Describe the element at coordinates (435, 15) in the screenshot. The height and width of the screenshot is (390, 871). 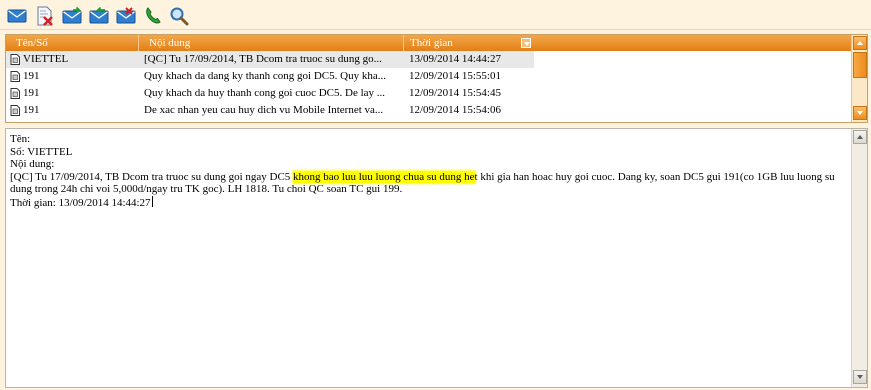
I see `toolbar` at that location.